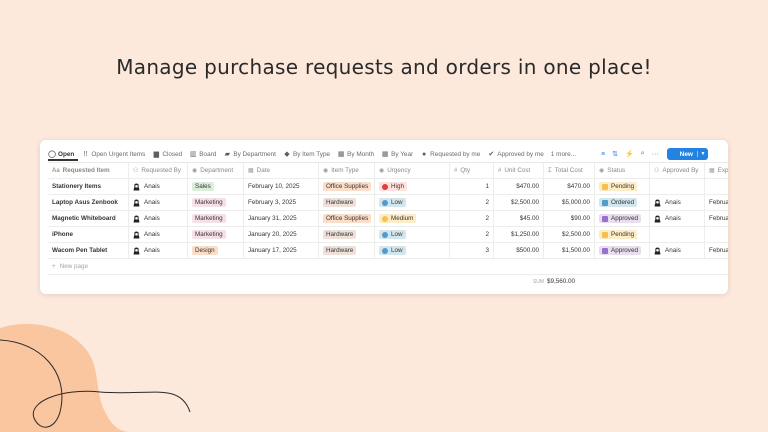 Image resolution: width=768 pixels, height=432 pixels. What do you see at coordinates (216, 170) in the screenshot?
I see `column-header-dept: ◉ Department` at bounding box center [216, 170].